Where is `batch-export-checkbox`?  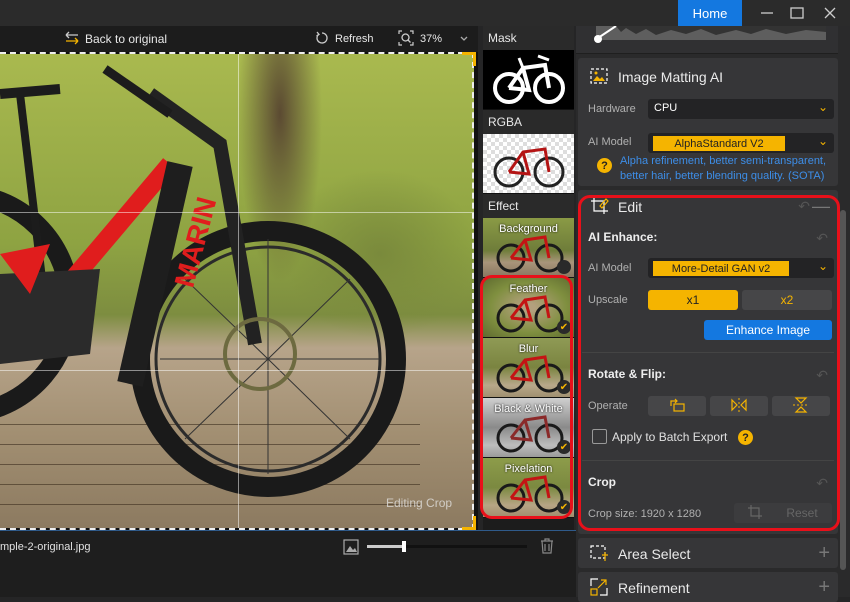 batch-export-checkbox is located at coordinates (599, 436).